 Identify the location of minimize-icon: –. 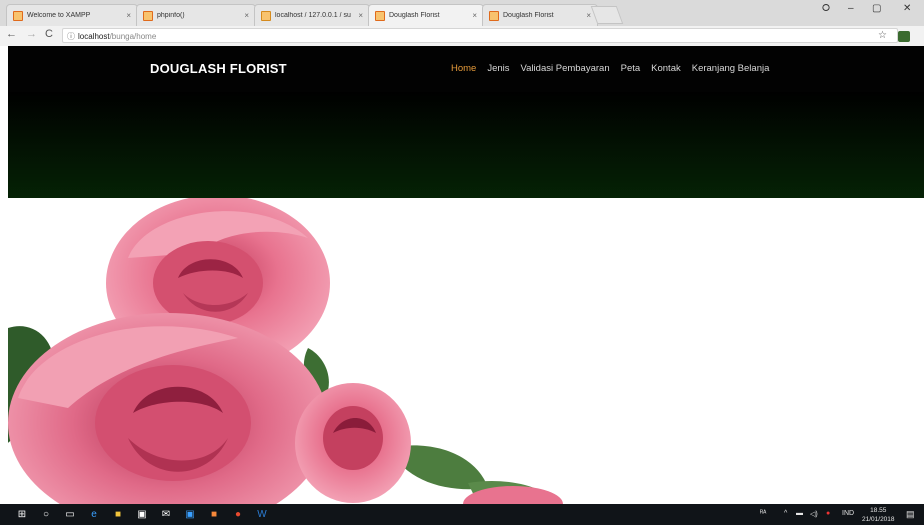
(851, 8).